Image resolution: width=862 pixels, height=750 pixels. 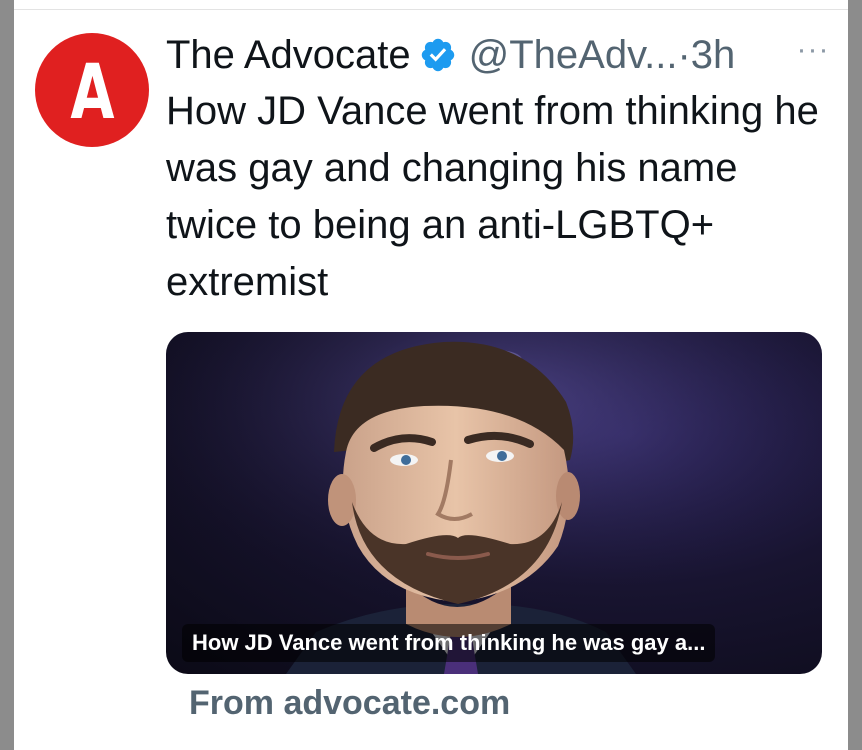 I want to click on timestamp: 3h, so click(x=713, y=55).